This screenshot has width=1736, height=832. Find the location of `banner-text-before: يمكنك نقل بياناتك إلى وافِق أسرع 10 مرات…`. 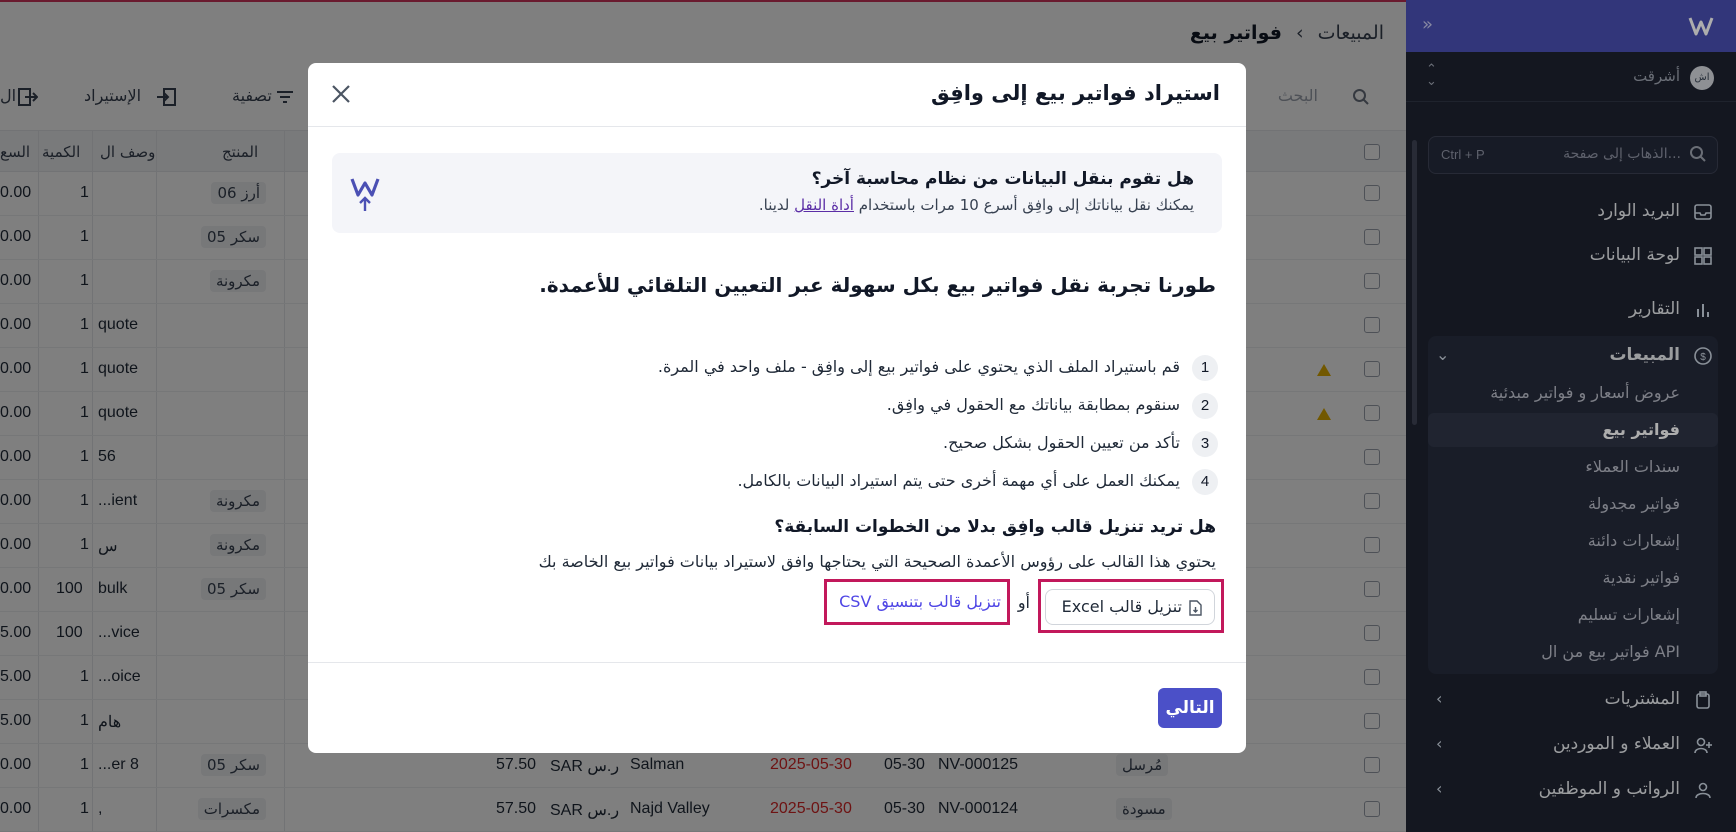

banner-text-before: يمكنك نقل بياناتك إلى وافِق أسرع 10 مرات… is located at coordinates (1023, 205).